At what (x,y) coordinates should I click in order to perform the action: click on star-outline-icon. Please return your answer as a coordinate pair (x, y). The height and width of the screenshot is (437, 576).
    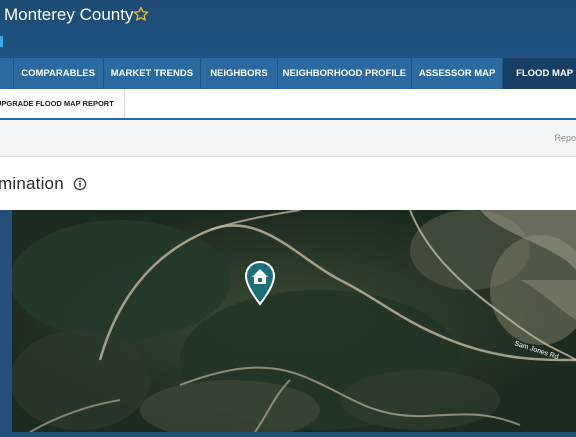
    Looking at the image, I should click on (141, 14).